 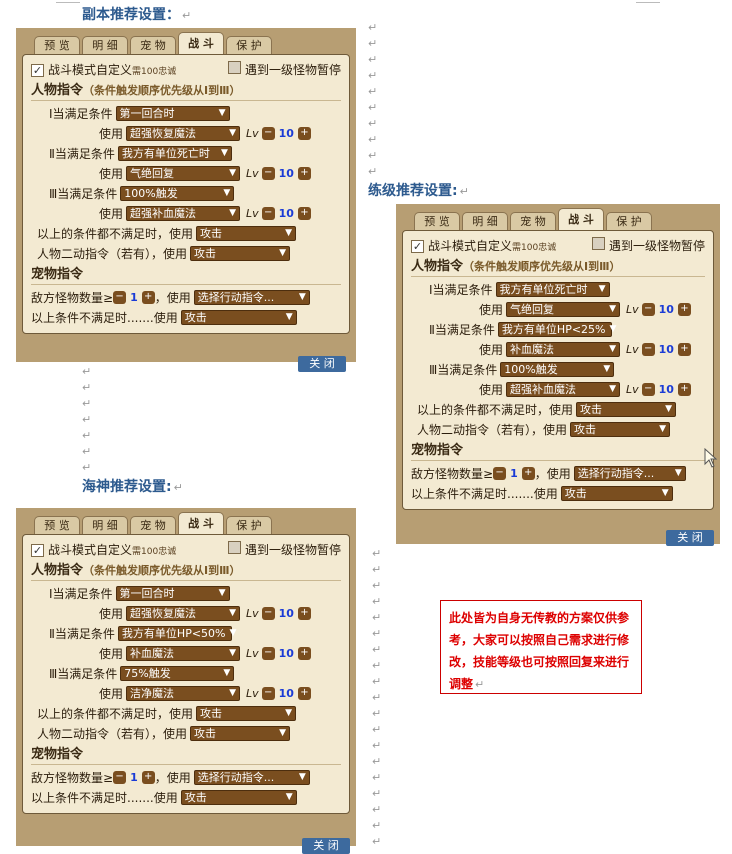 What do you see at coordinates (174, 153) in the screenshot?
I see `cond2-select: 我方有单位死亡时 ▼` at bounding box center [174, 153].